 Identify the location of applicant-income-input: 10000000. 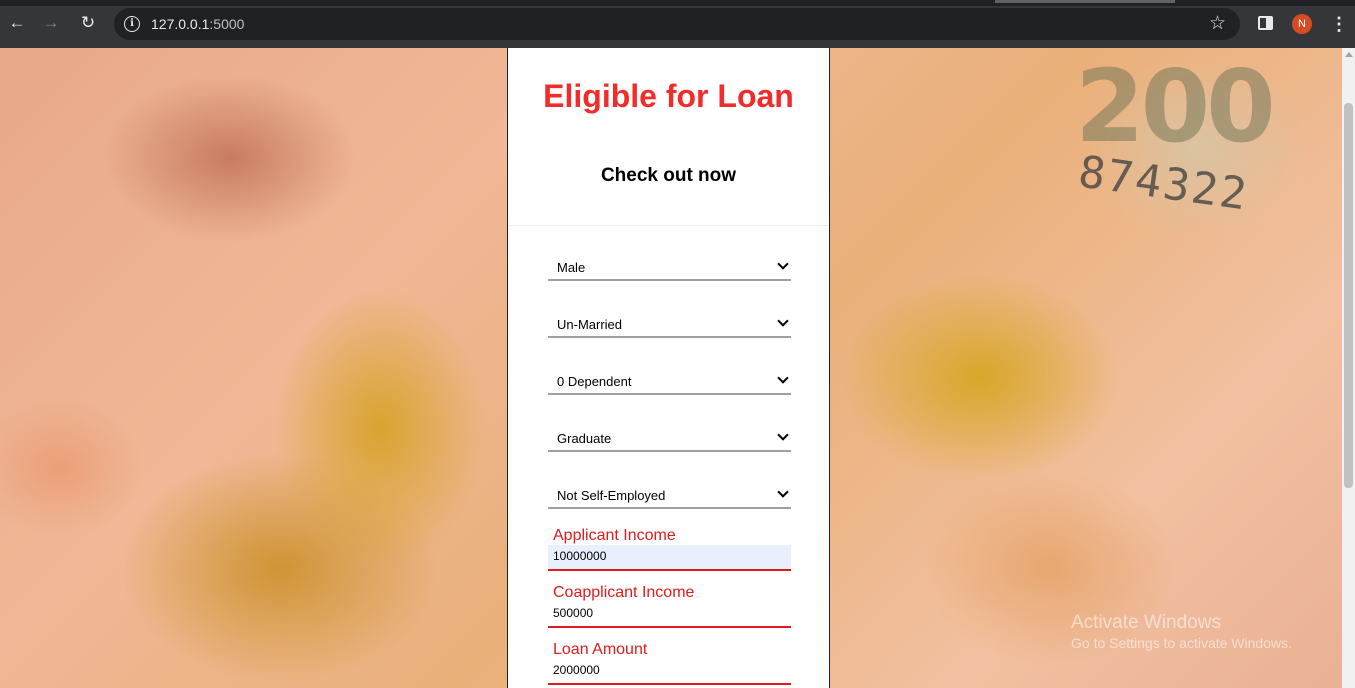
(669, 558).